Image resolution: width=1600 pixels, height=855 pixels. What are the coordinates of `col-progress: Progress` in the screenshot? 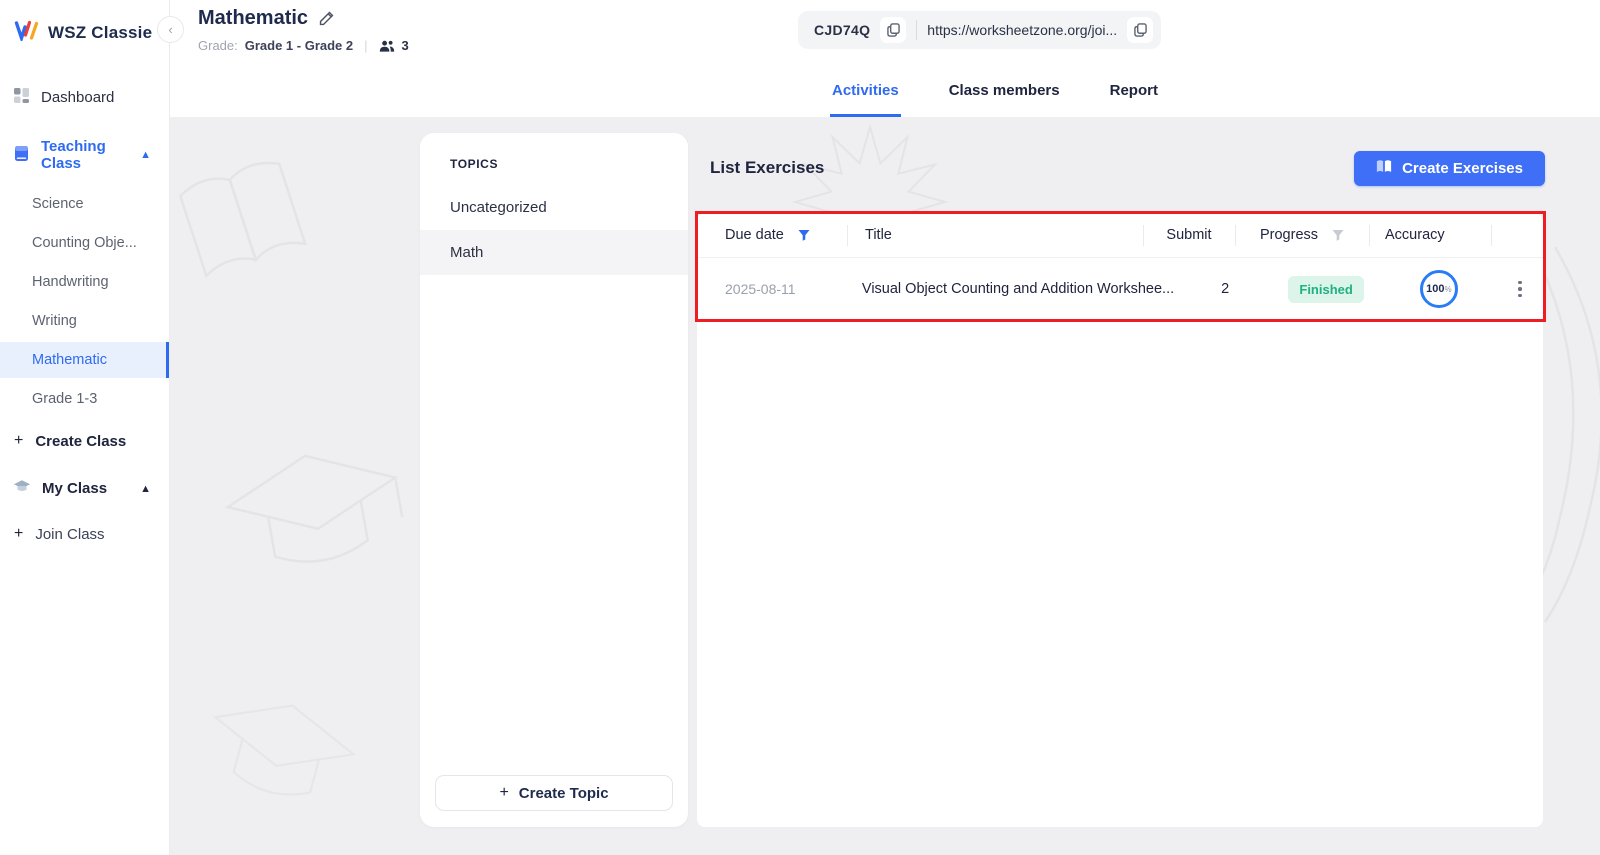 It's located at (1289, 235).